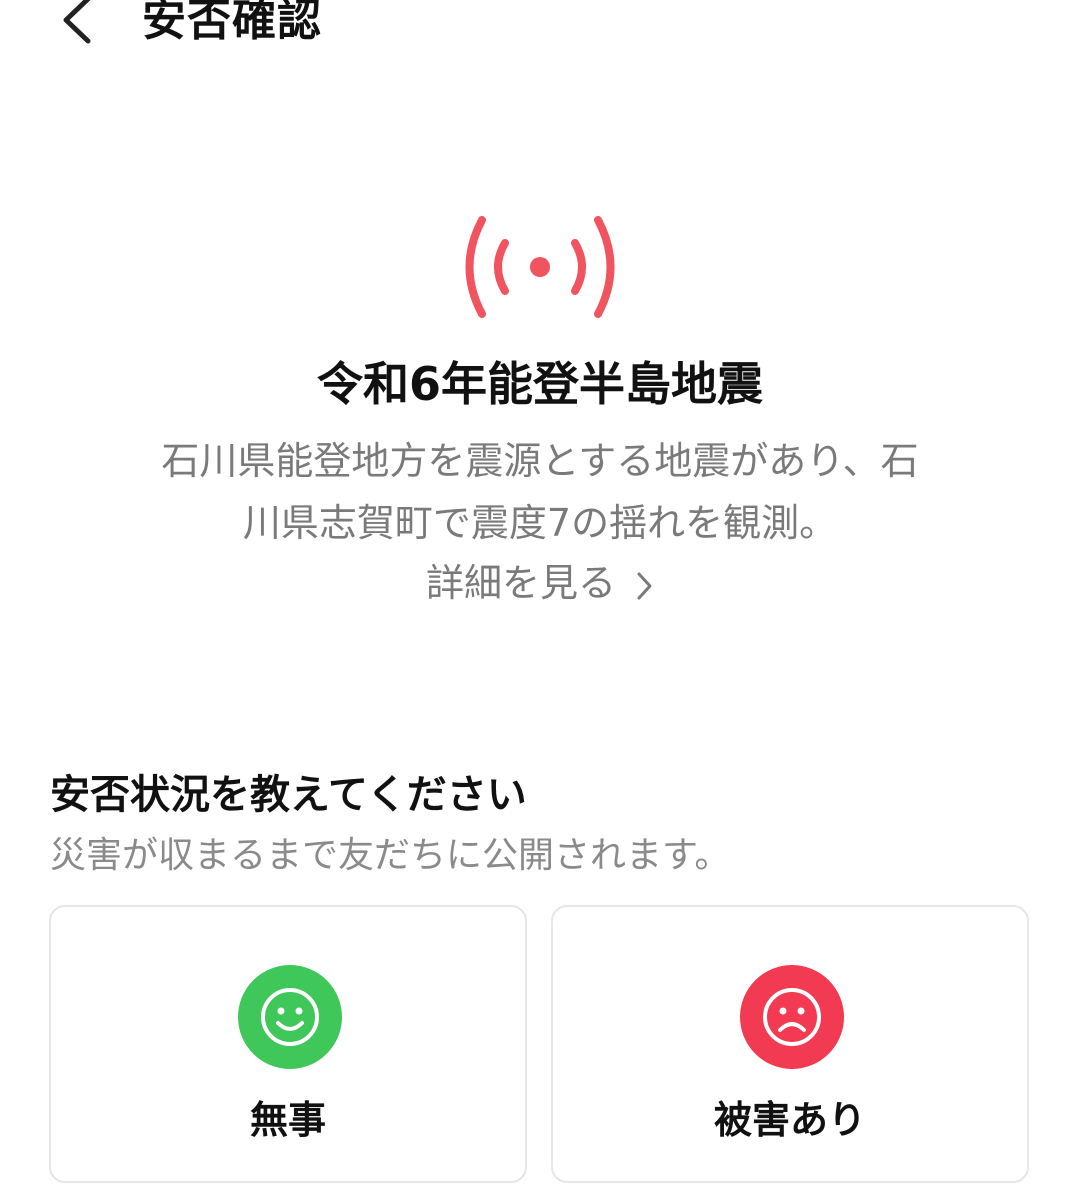 This screenshot has width=1080, height=1187. Describe the element at coordinates (287, 1120) in the screenshot. I see `safe-option-label: 無事` at that location.